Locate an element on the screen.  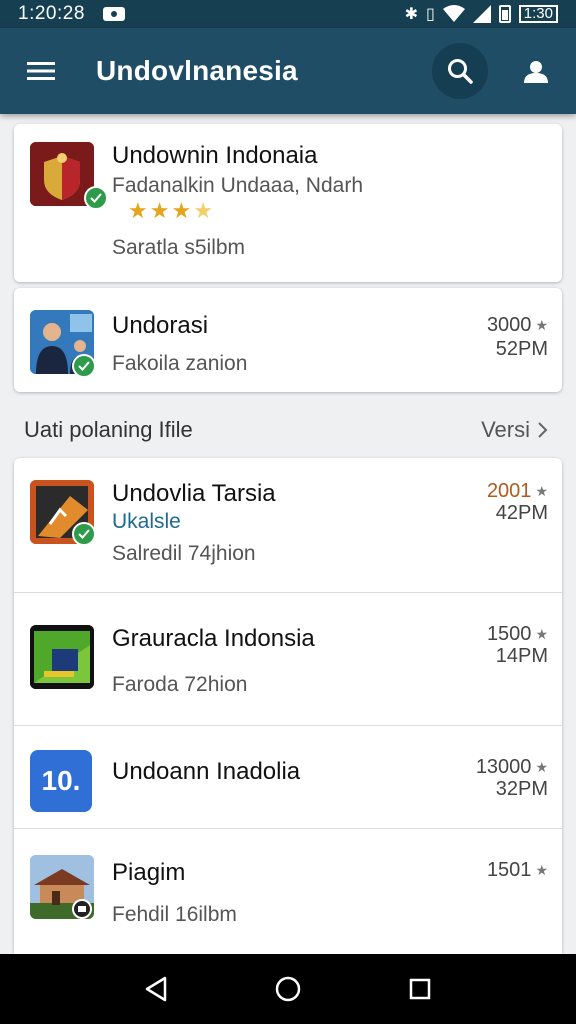
item-time: 14PM is located at coordinates (521, 656).